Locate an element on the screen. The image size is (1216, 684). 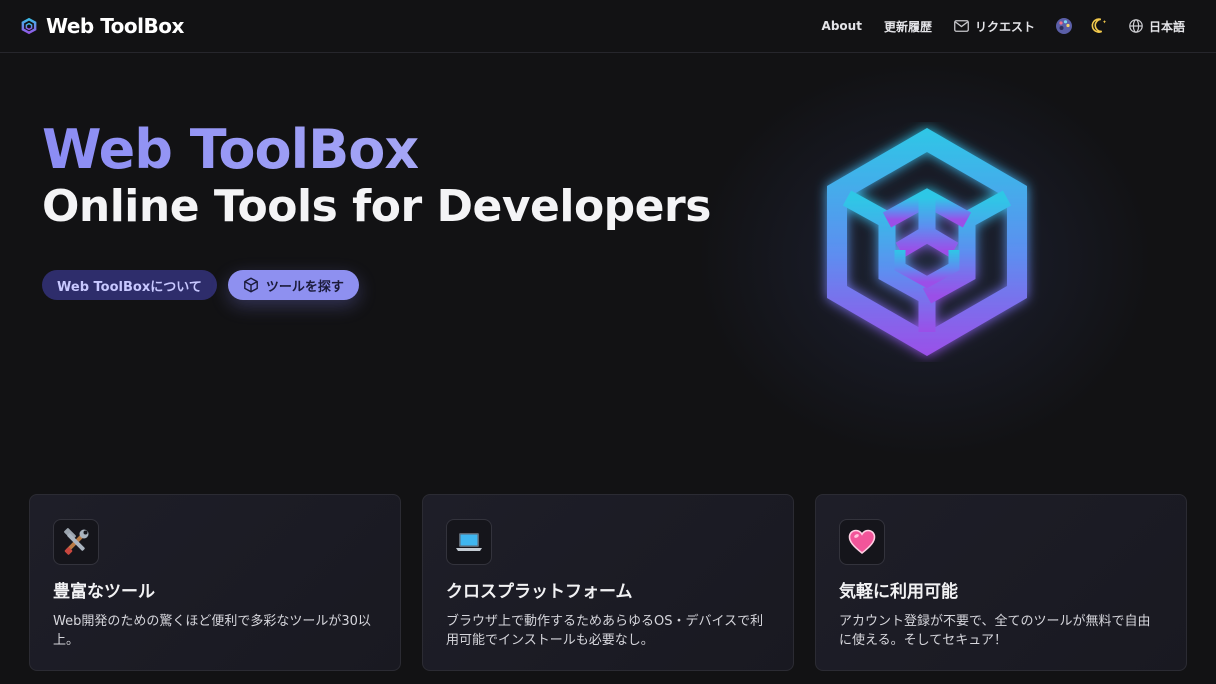
brand-link: Web ToolBox is located at coordinates (102, 26).